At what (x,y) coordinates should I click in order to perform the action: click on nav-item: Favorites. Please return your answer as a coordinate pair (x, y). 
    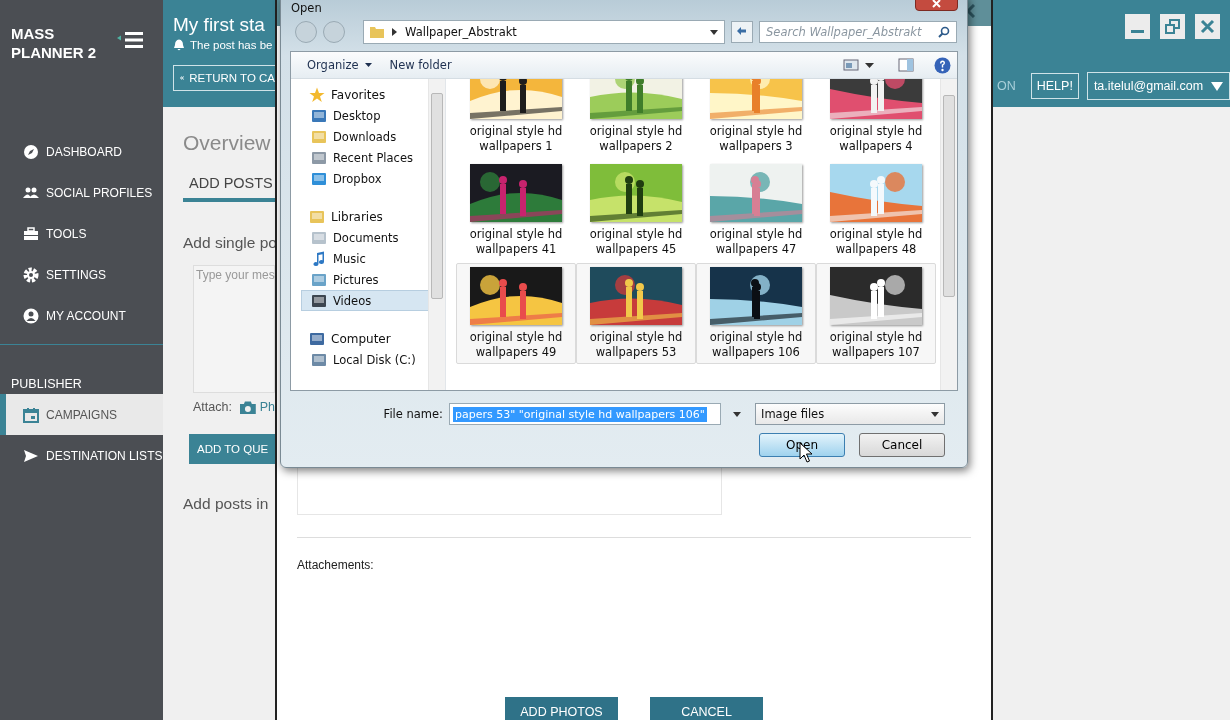
    Looking at the image, I should click on (351, 94).